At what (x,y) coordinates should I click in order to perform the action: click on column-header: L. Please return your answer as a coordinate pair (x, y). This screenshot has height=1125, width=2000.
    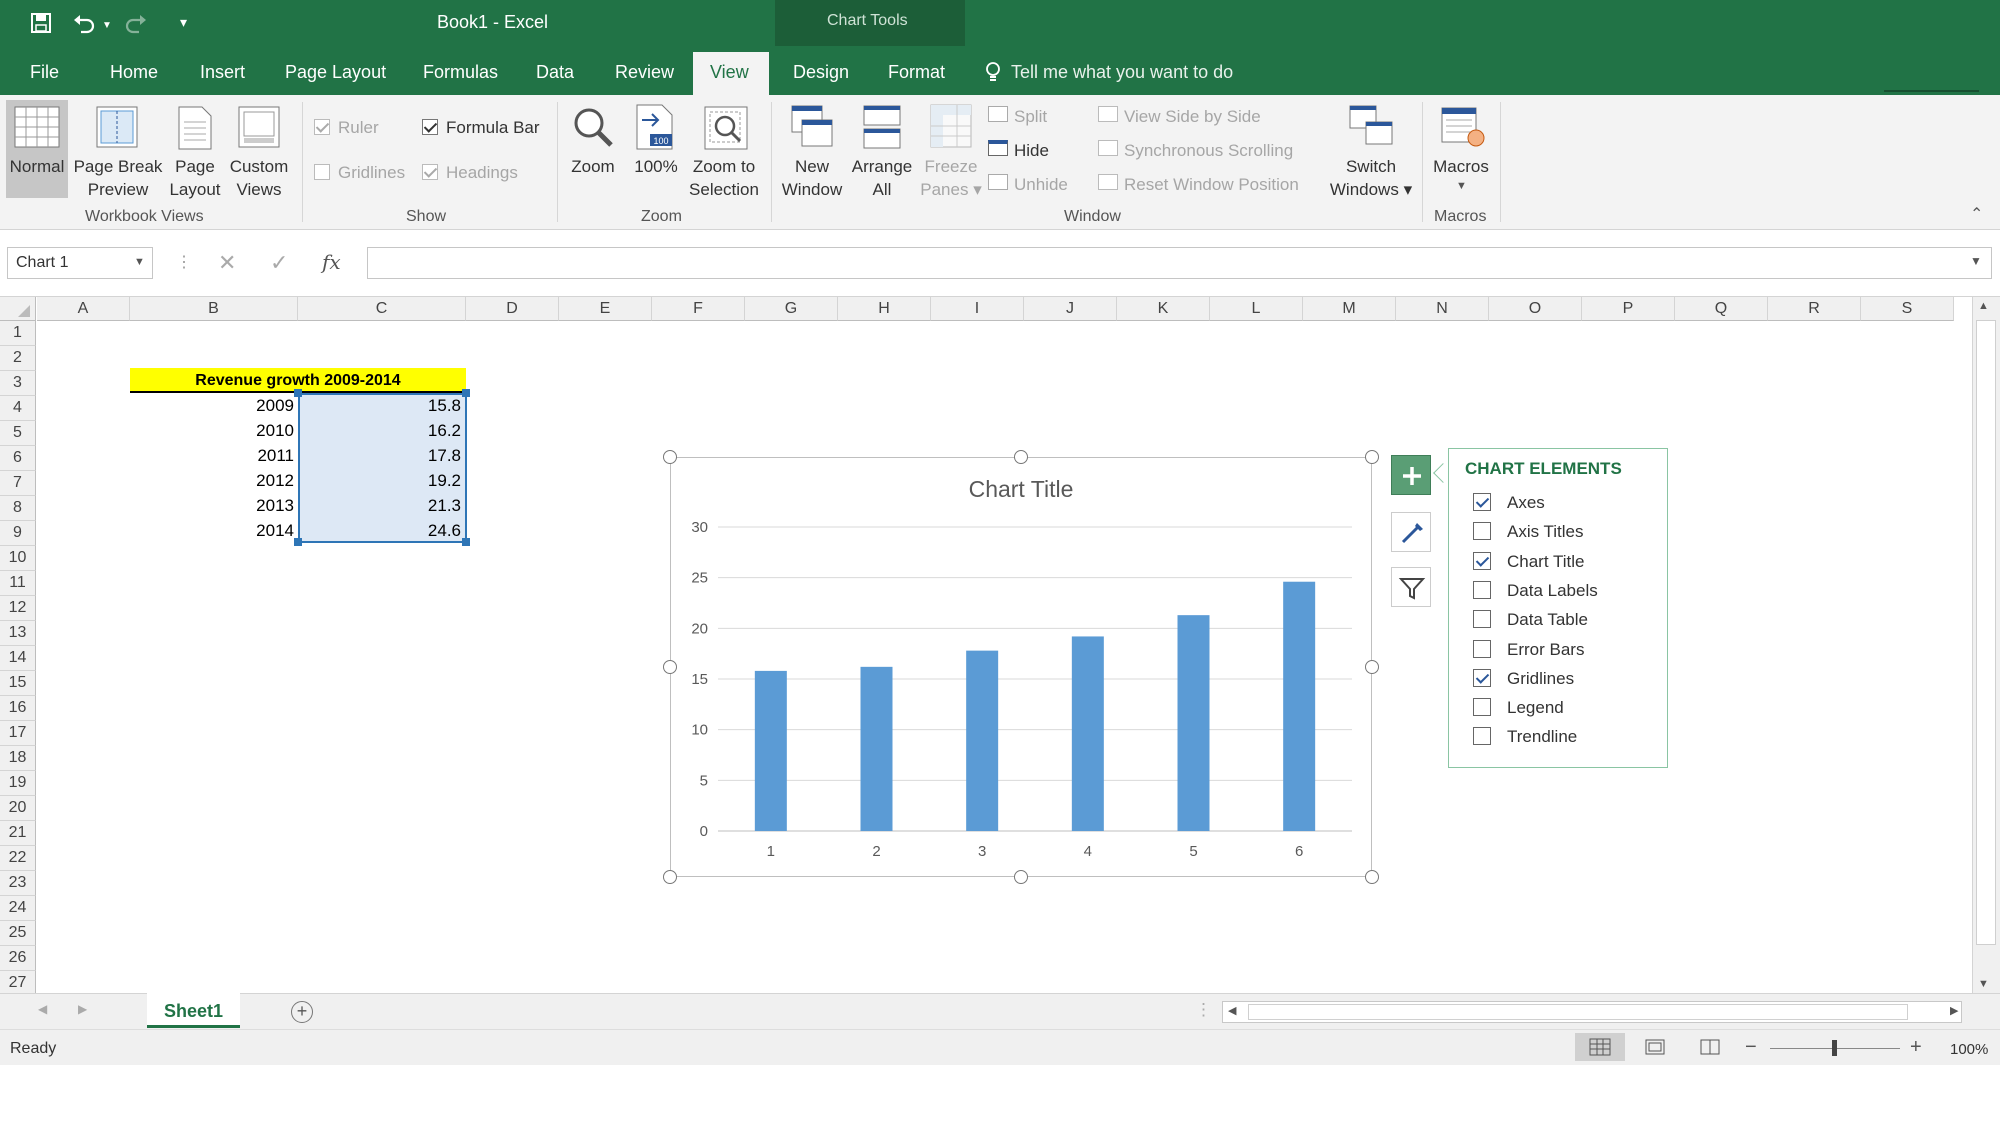
    Looking at the image, I should click on (1256, 309).